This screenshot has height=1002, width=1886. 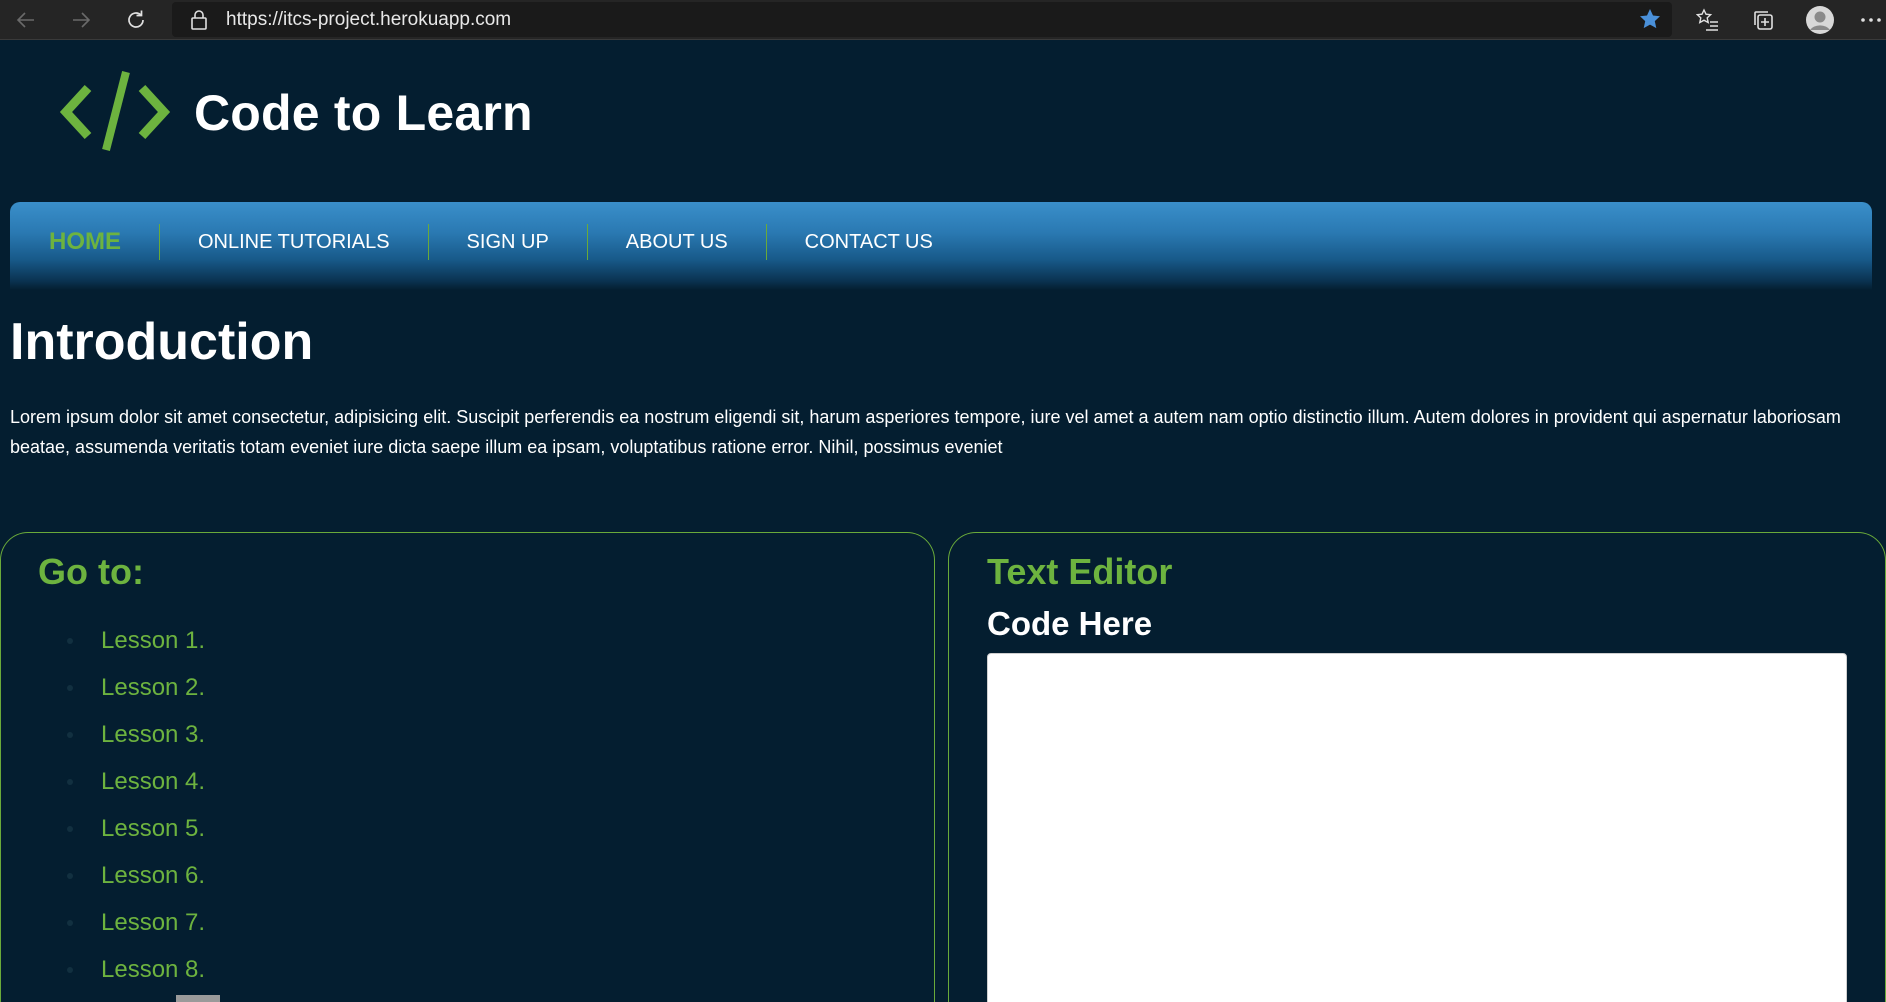 I want to click on nav-link-sign-up: SIGN UP, so click(x=508, y=242).